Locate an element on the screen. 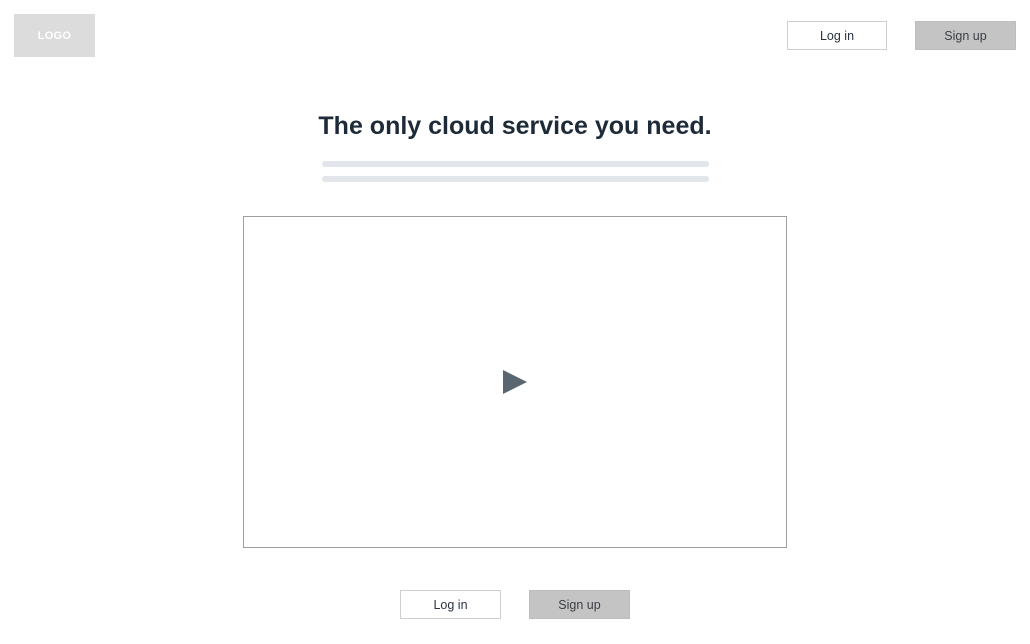 Image resolution: width=1030 pixels, height=644 pixels. page-headline: The only cloud service you need. is located at coordinates (515, 126).